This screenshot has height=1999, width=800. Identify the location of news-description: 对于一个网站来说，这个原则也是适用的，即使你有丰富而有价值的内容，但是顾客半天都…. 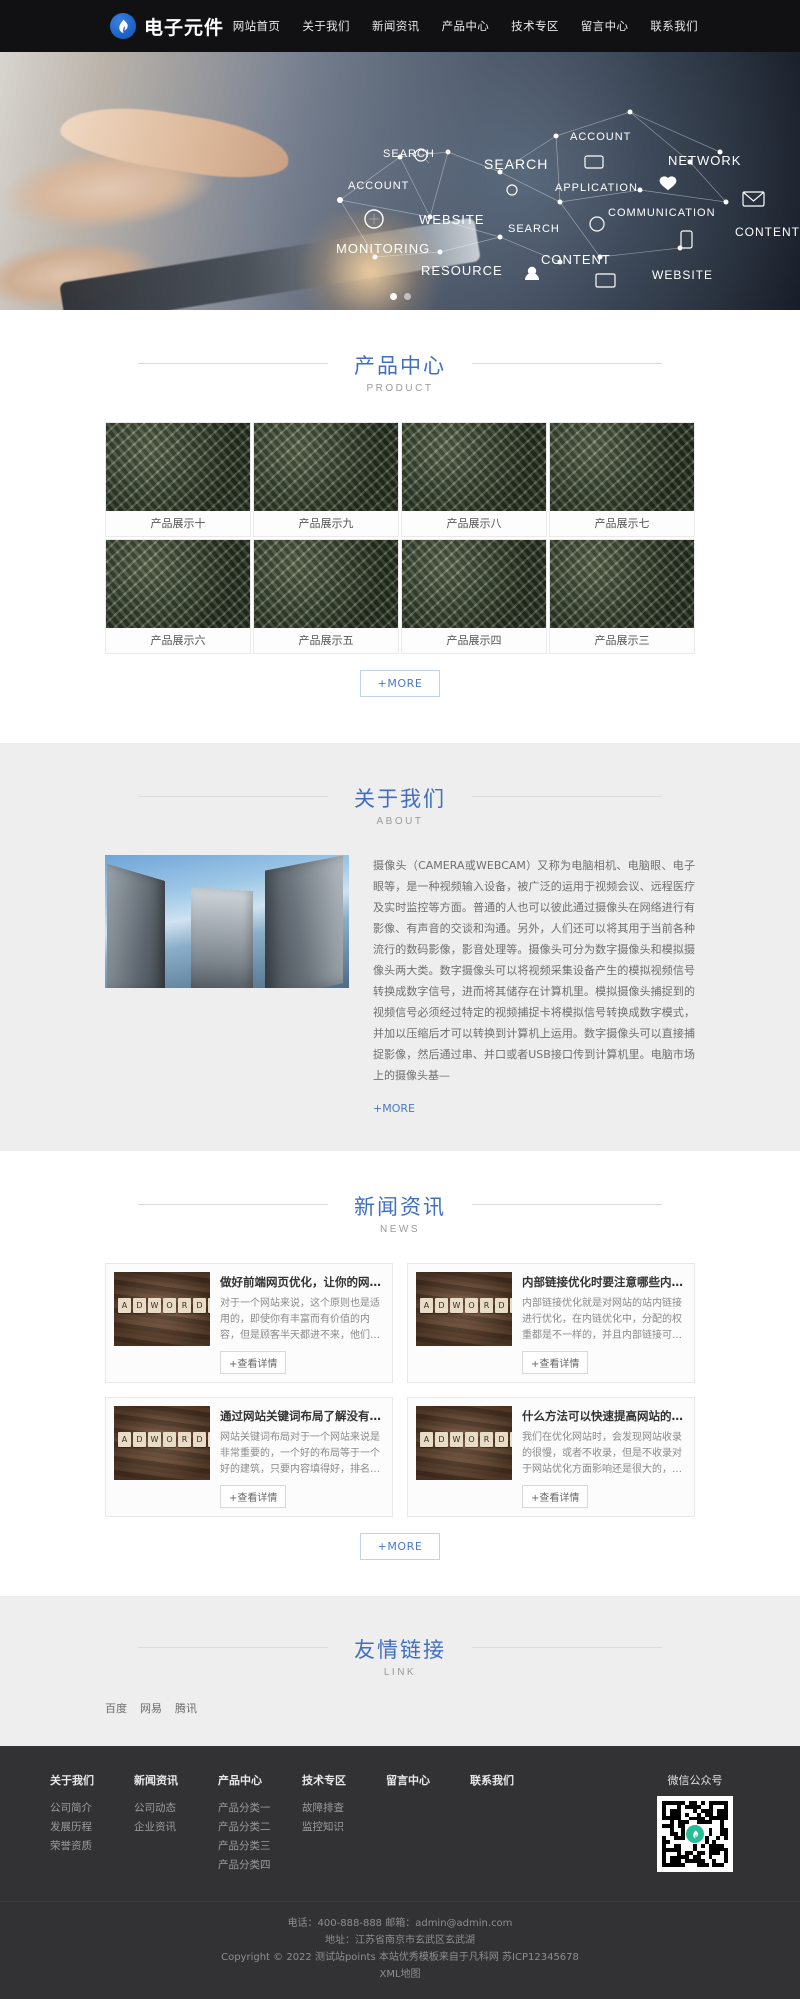
(300, 1319).